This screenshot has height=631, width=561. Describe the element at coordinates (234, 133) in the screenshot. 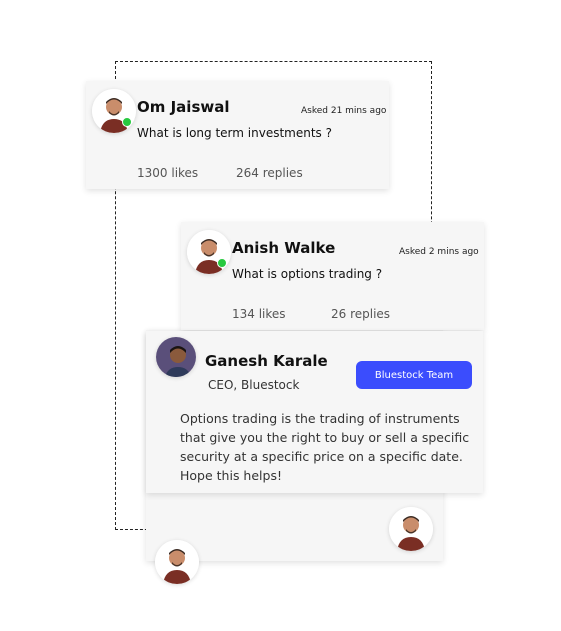

I see `question-text: What is long term investments ?` at that location.